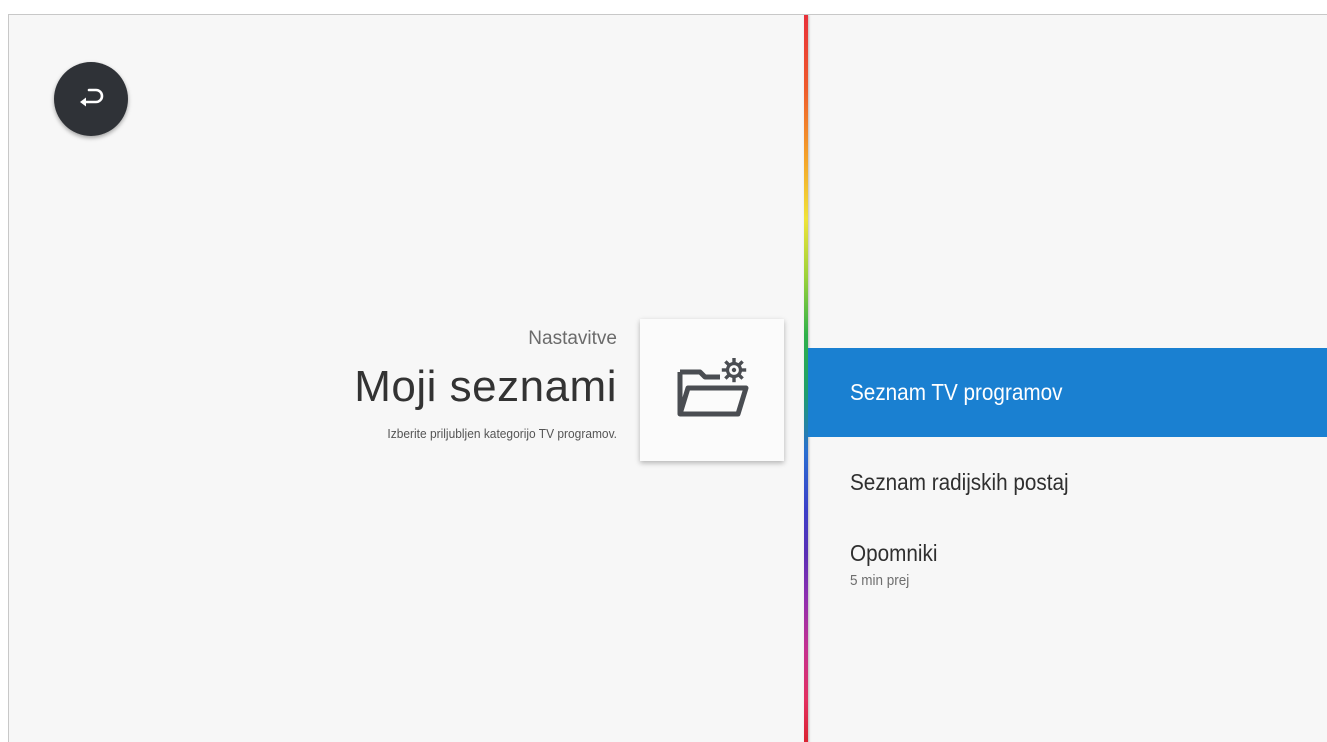 The width and height of the screenshot is (1327, 742). What do you see at coordinates (572, 338) in the screenshot?
I see `breadcrumb: Nastavitve` at bounding box center [572, 338].